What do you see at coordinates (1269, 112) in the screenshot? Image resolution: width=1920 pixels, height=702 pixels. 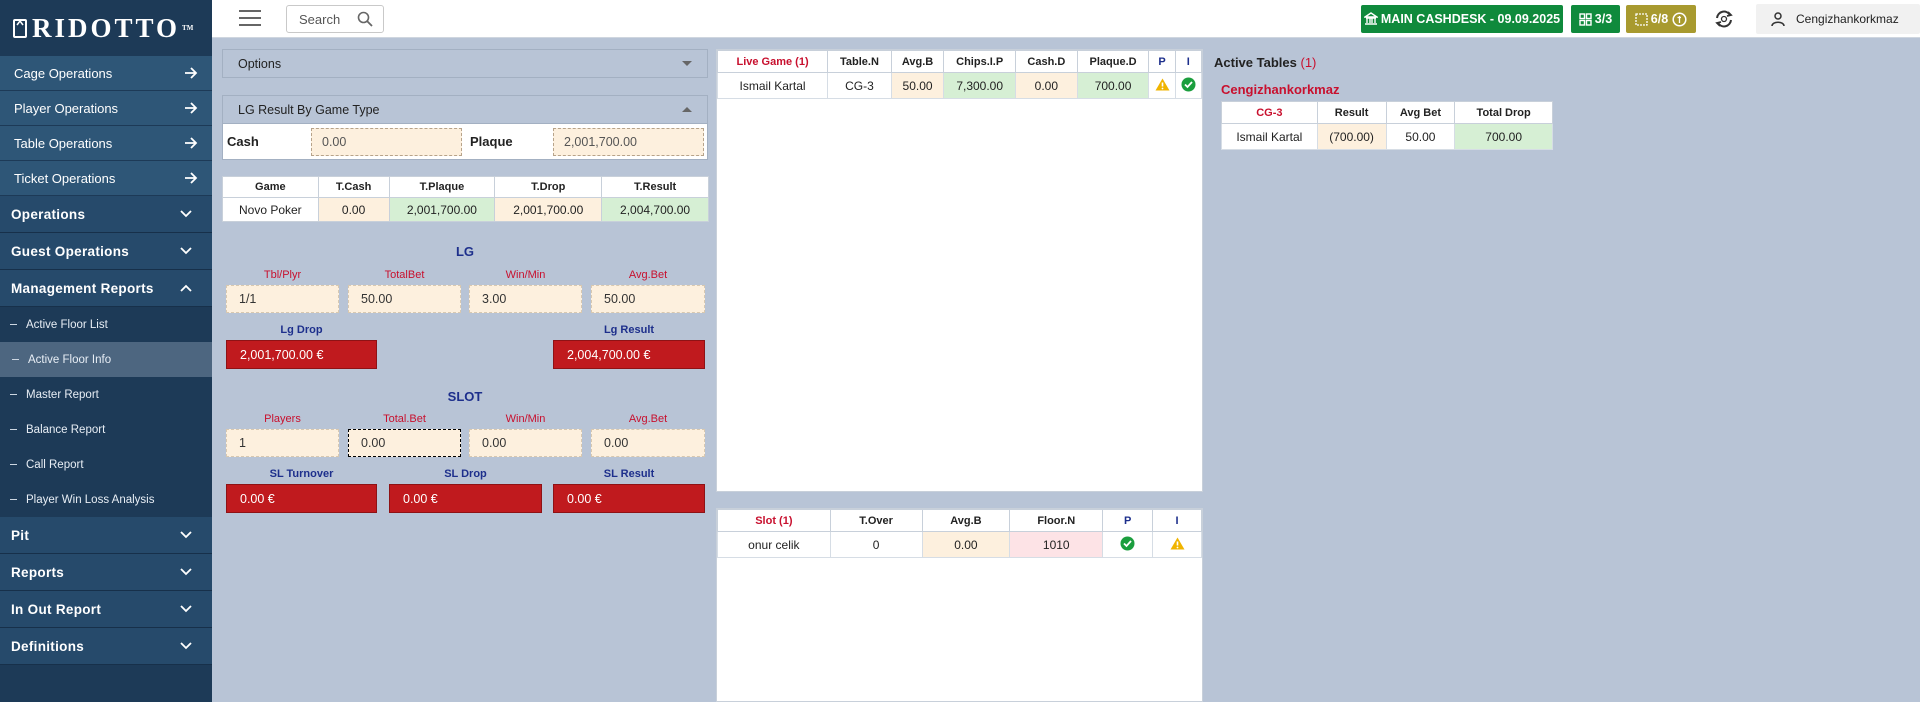 I see `col-header: CG-3` at bounding box center [1269, 112].